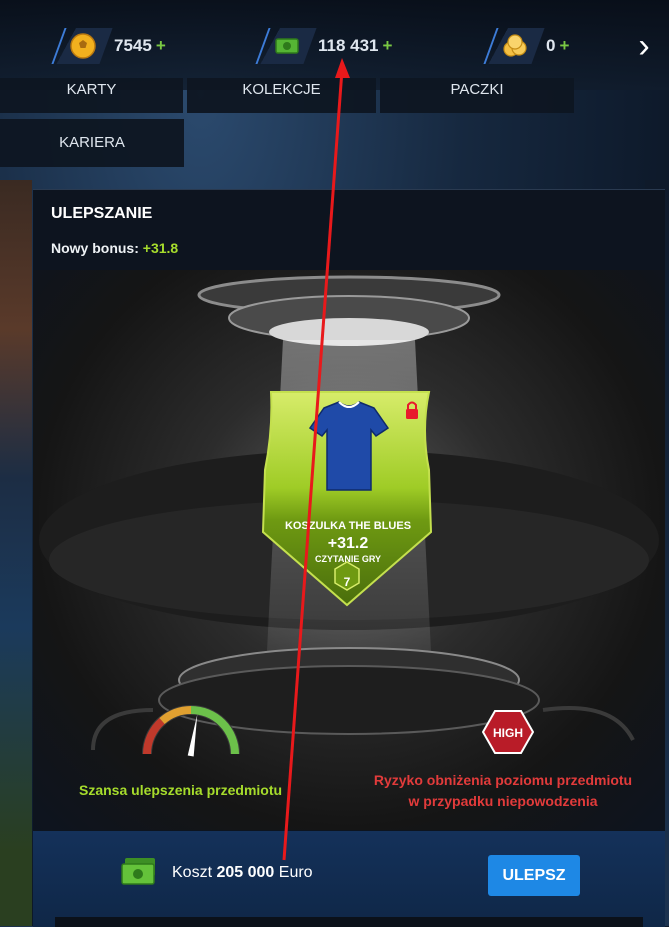  What do you see at coordinates (534, 875) in the screenshot?
I see `upgrade-button: ULEPSZ` at bounding box center [534, 875].